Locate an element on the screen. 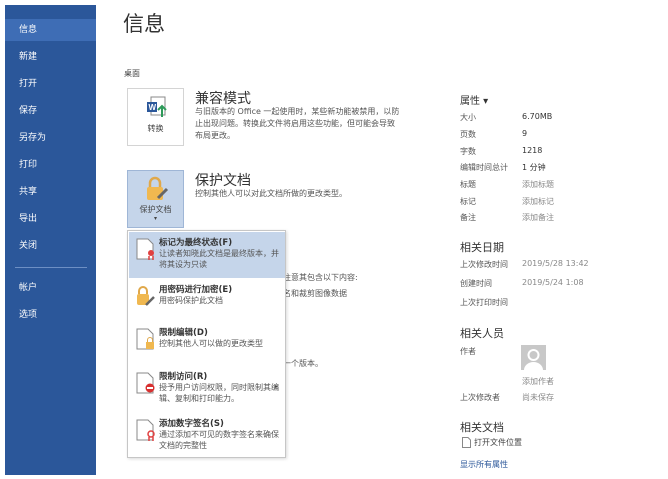  word-convert-icon: W is located at coordinates (156, 106).